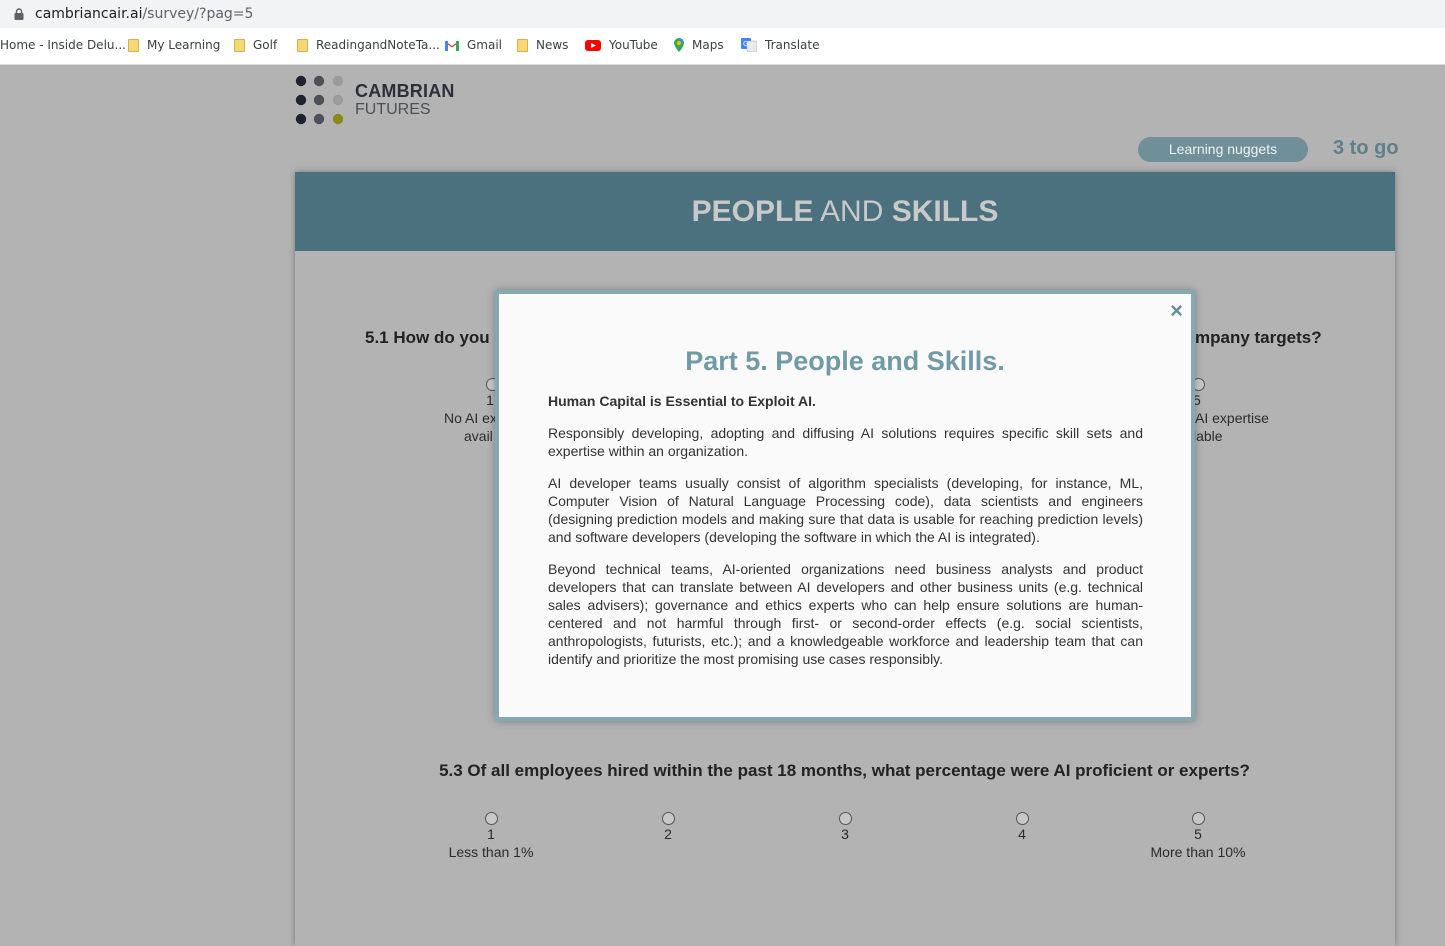 This screenshot has height=946, width=1445. Describe the element at coordinates (1022, 834) in the screenshot. I see `option-number: 4` at that location.